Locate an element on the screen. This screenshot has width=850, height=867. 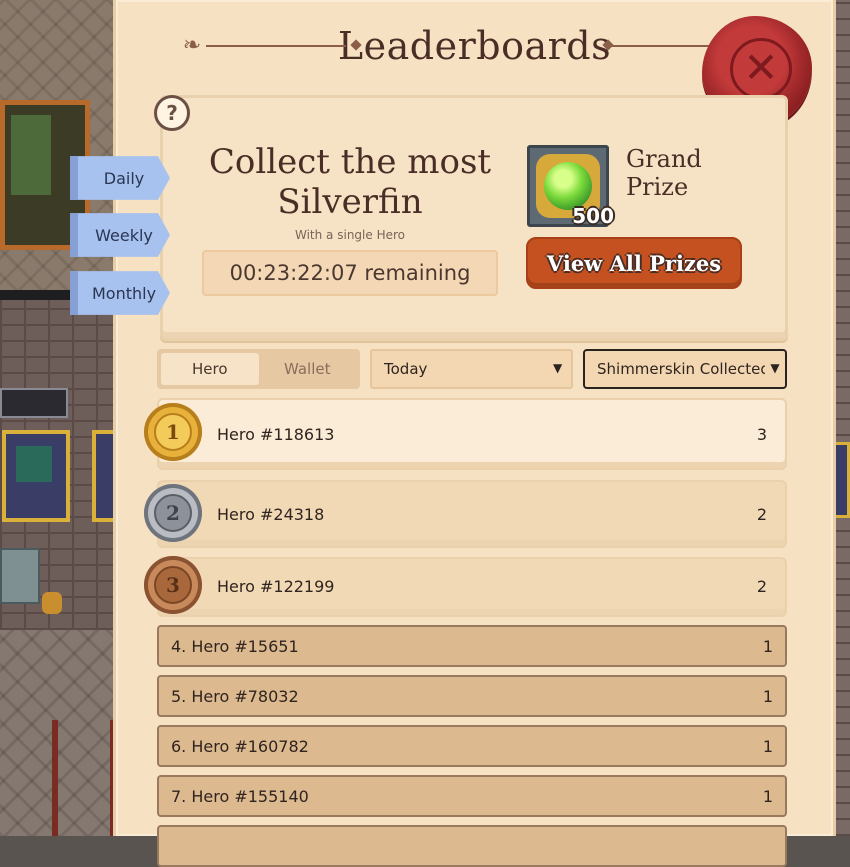
gold-medal-icon: 1 is located at coordinates (173, 432).